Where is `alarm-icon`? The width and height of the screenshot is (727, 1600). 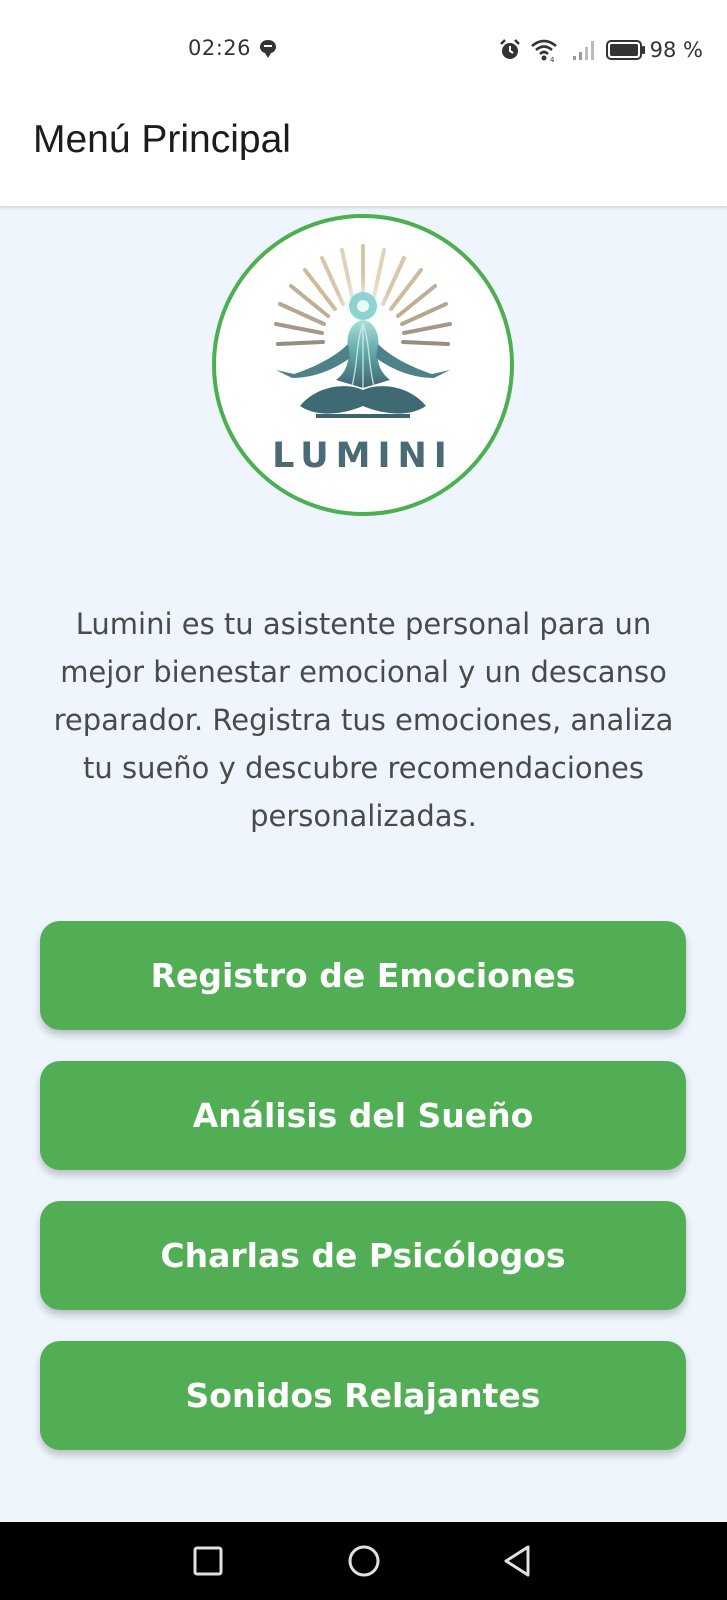
alarm-icon is located at coordinates (509, 49).